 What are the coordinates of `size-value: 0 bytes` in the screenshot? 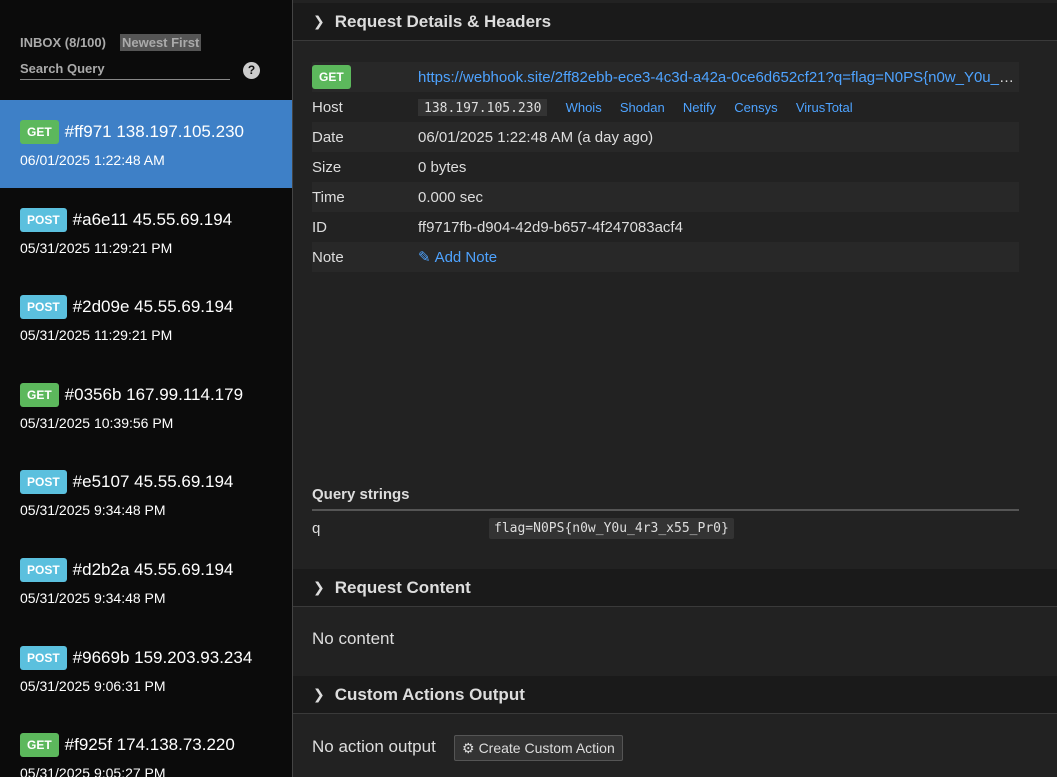 It's located at (442, 167).